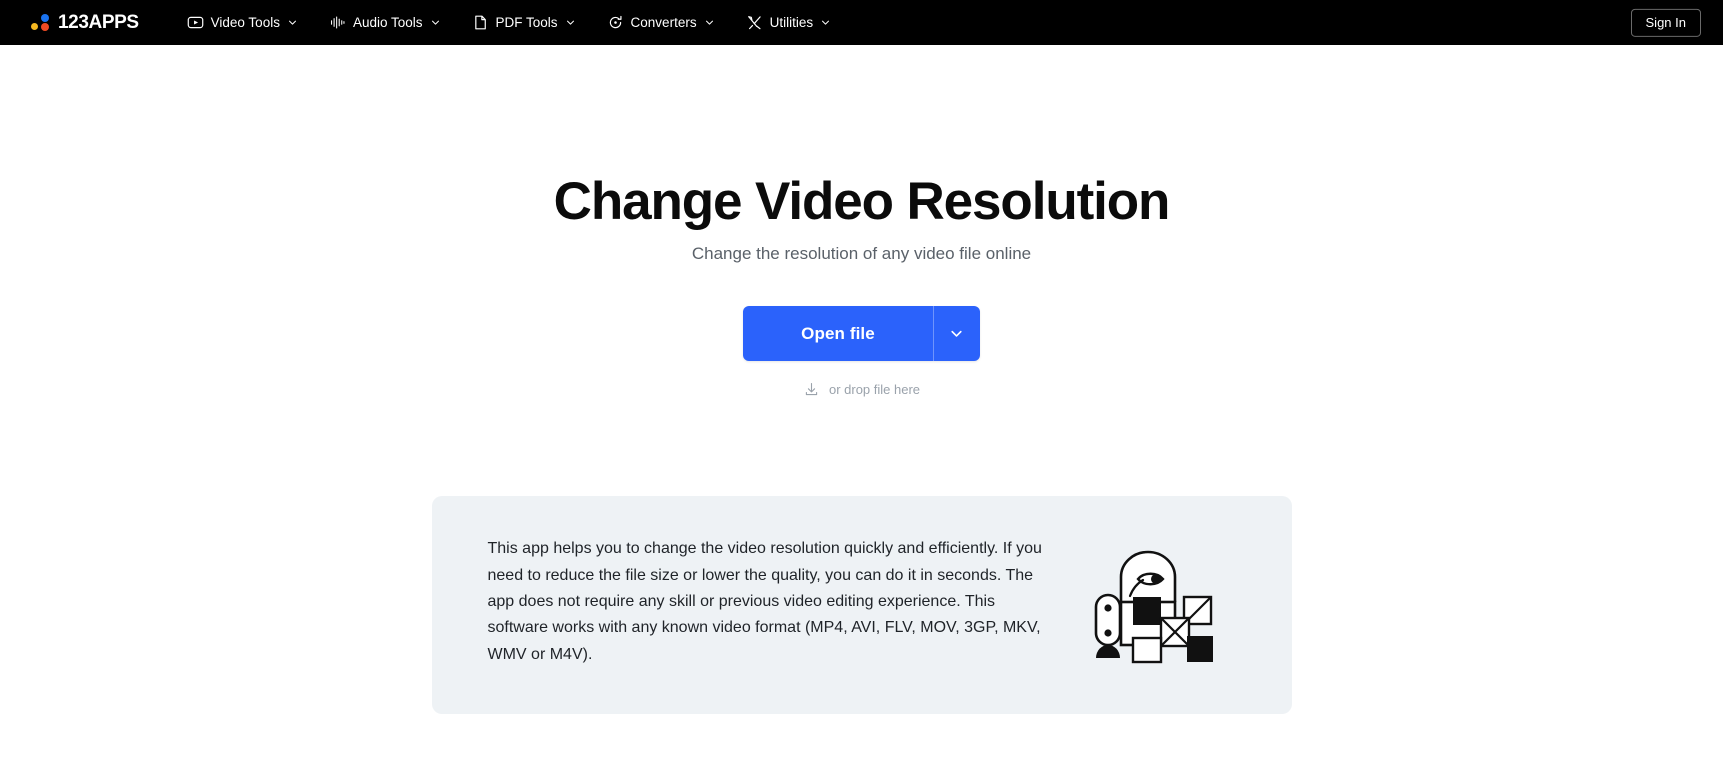 Image resolution: width=1723 pixels, height=764 pixels. I want to click on waveform-icon, so click(337, 22).